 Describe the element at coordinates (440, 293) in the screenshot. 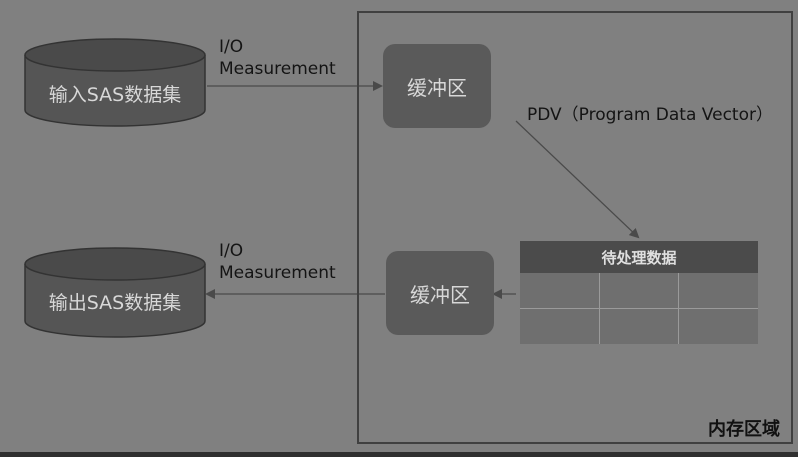

I see `buffer-box-bottom: 缓冲区` at that location.